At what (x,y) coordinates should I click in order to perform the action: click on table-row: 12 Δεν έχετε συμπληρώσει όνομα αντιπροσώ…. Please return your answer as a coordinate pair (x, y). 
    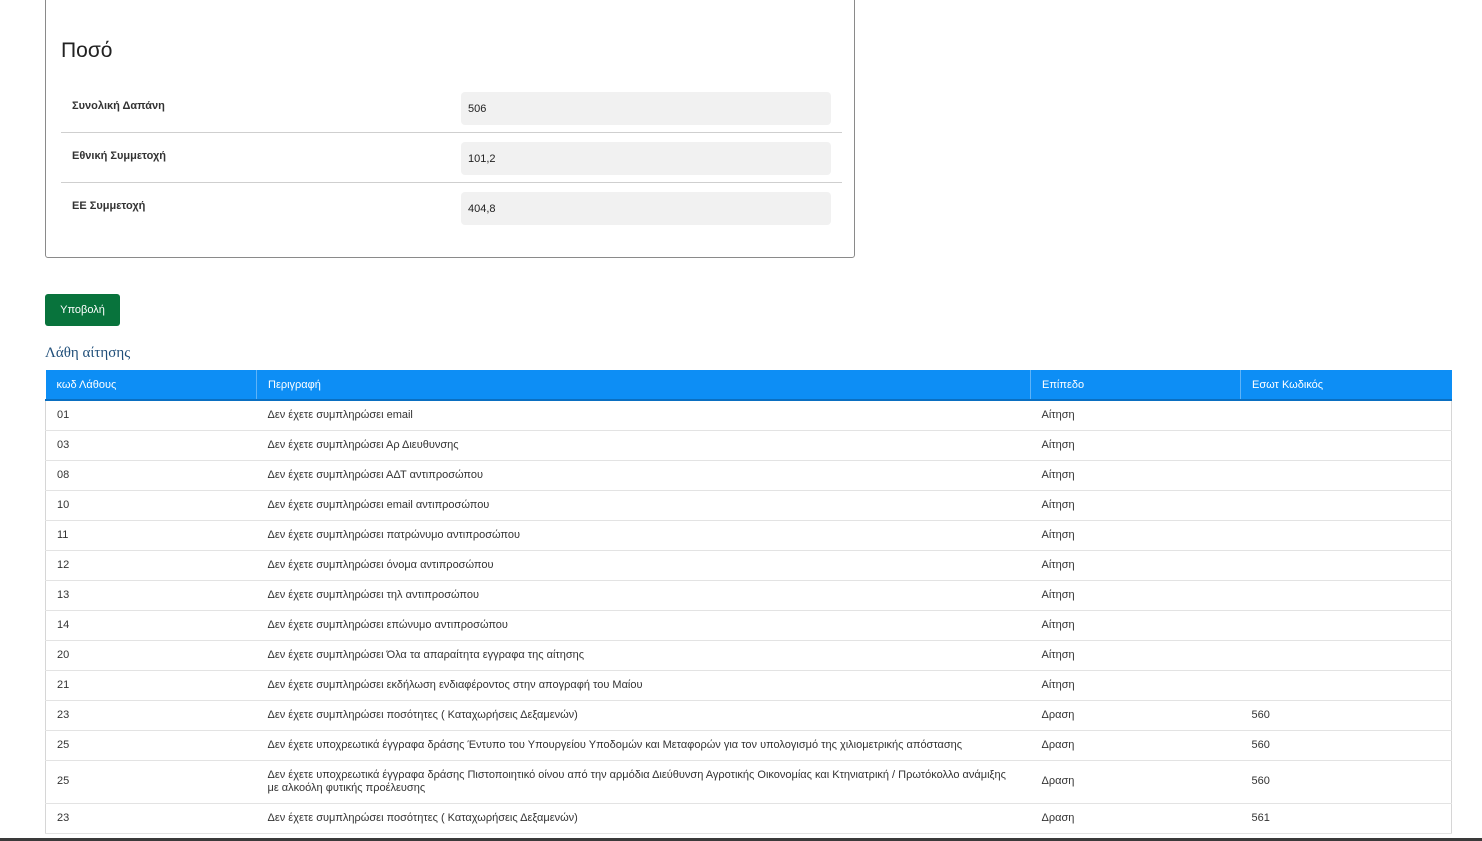
    Looking at the image, I should click on (748, 565).